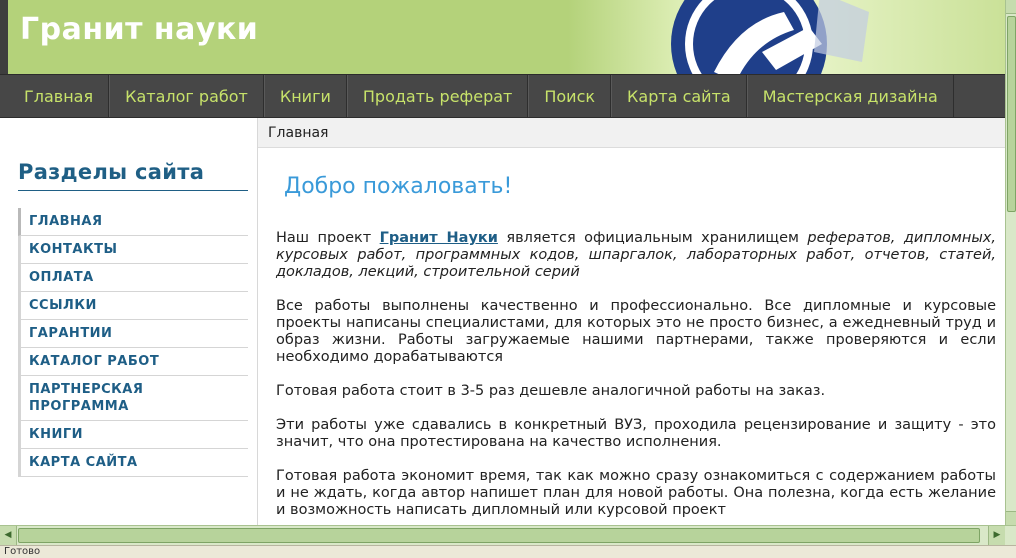 This screenshot has width=1016, height=558. I want to click on sidebar-item-links: ССЫЛКИ, so click(133, 306).